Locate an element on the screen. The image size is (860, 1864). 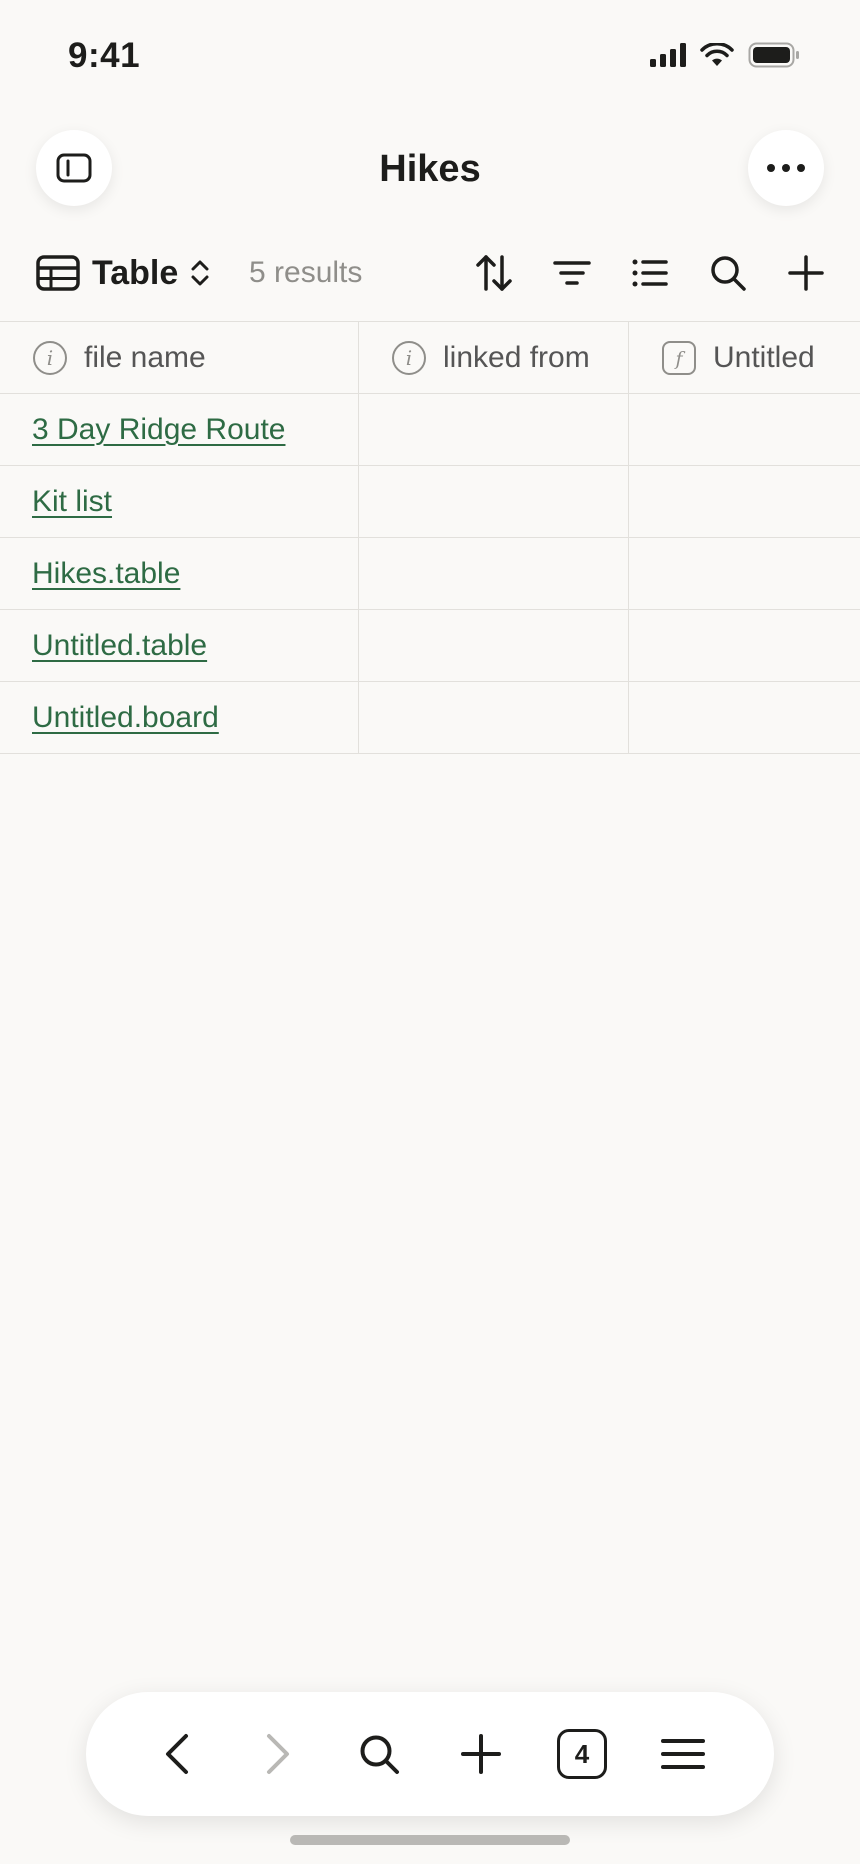
column-header-linked-from: i linked from is located at coordinates (494, 357).